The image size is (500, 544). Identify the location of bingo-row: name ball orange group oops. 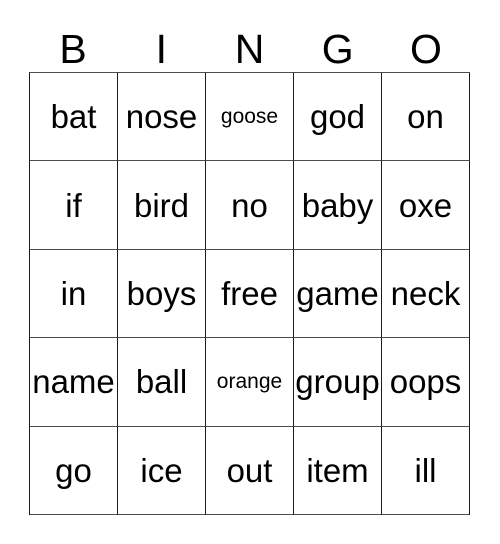
(250, 382).